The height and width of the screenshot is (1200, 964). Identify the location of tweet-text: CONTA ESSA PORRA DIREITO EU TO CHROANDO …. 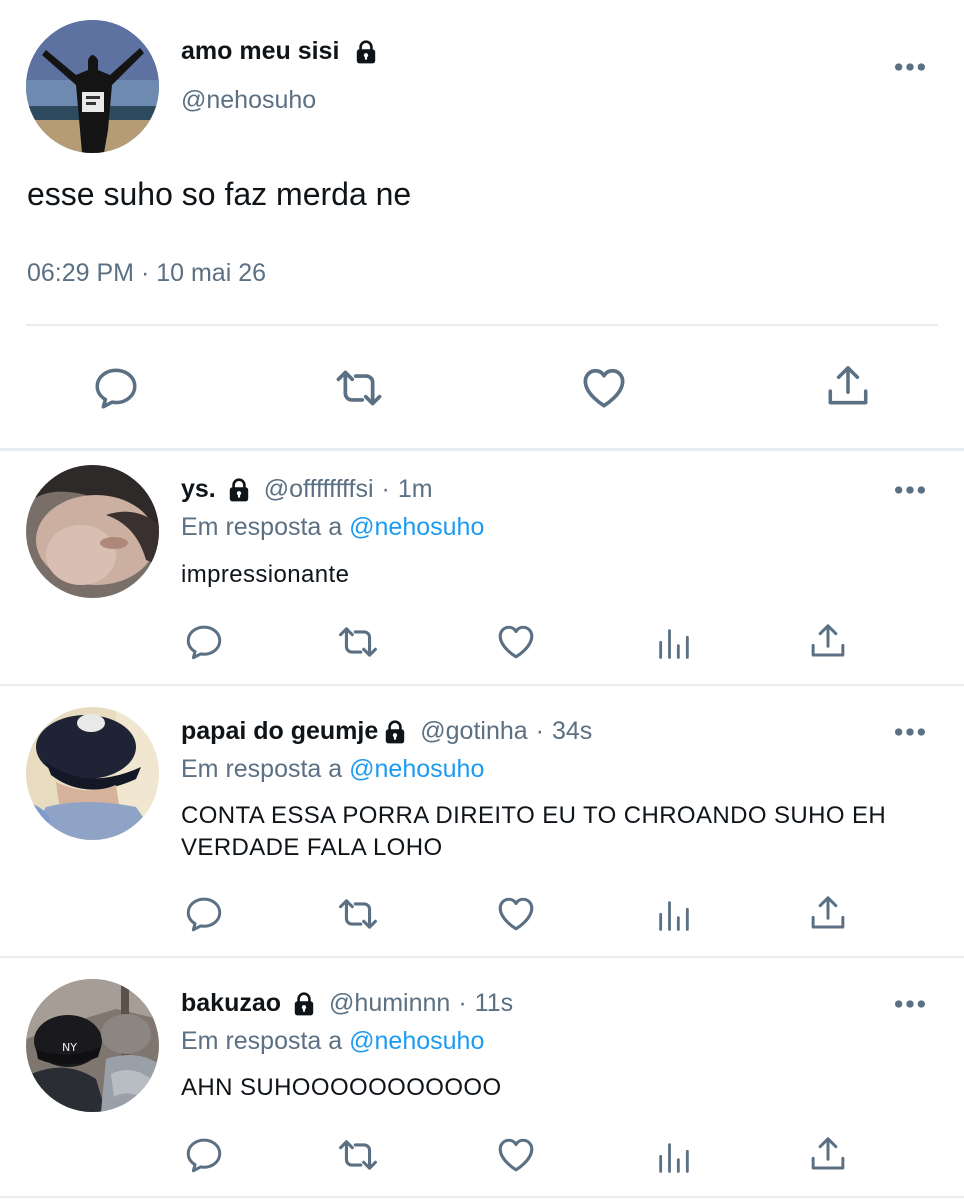
(534, 831).